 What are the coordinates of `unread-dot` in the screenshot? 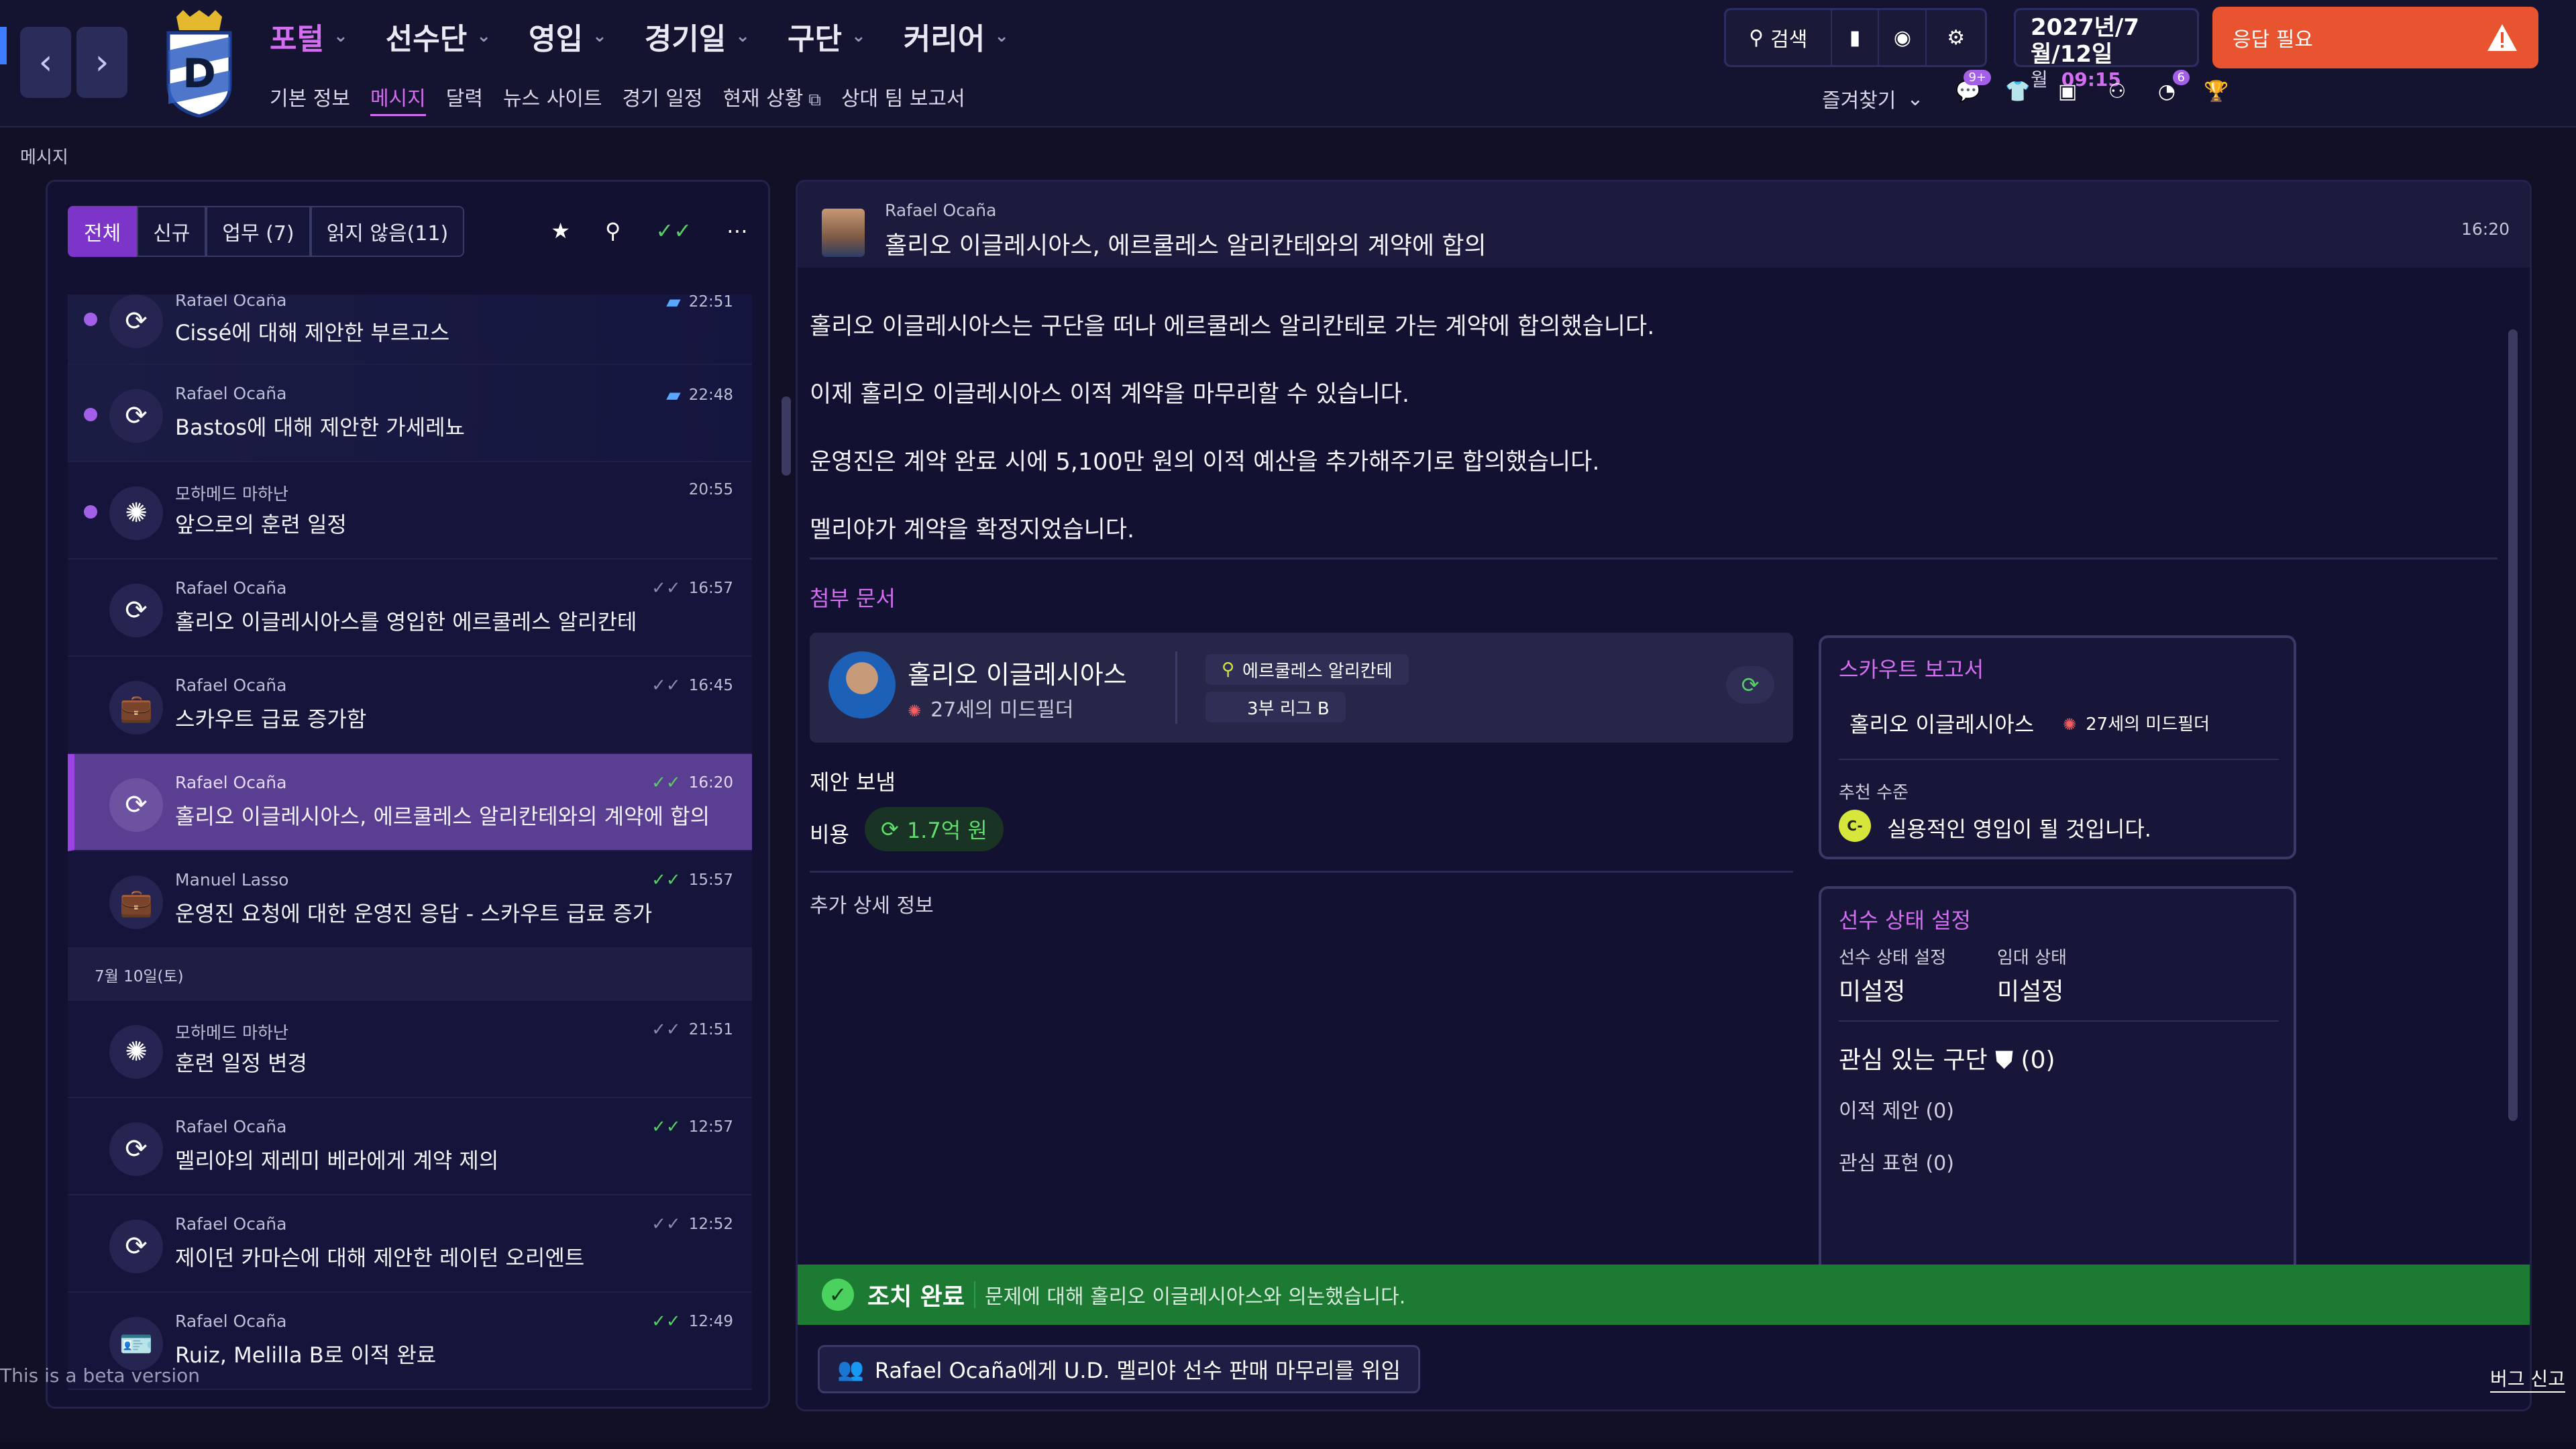 It's located at (90, 319).